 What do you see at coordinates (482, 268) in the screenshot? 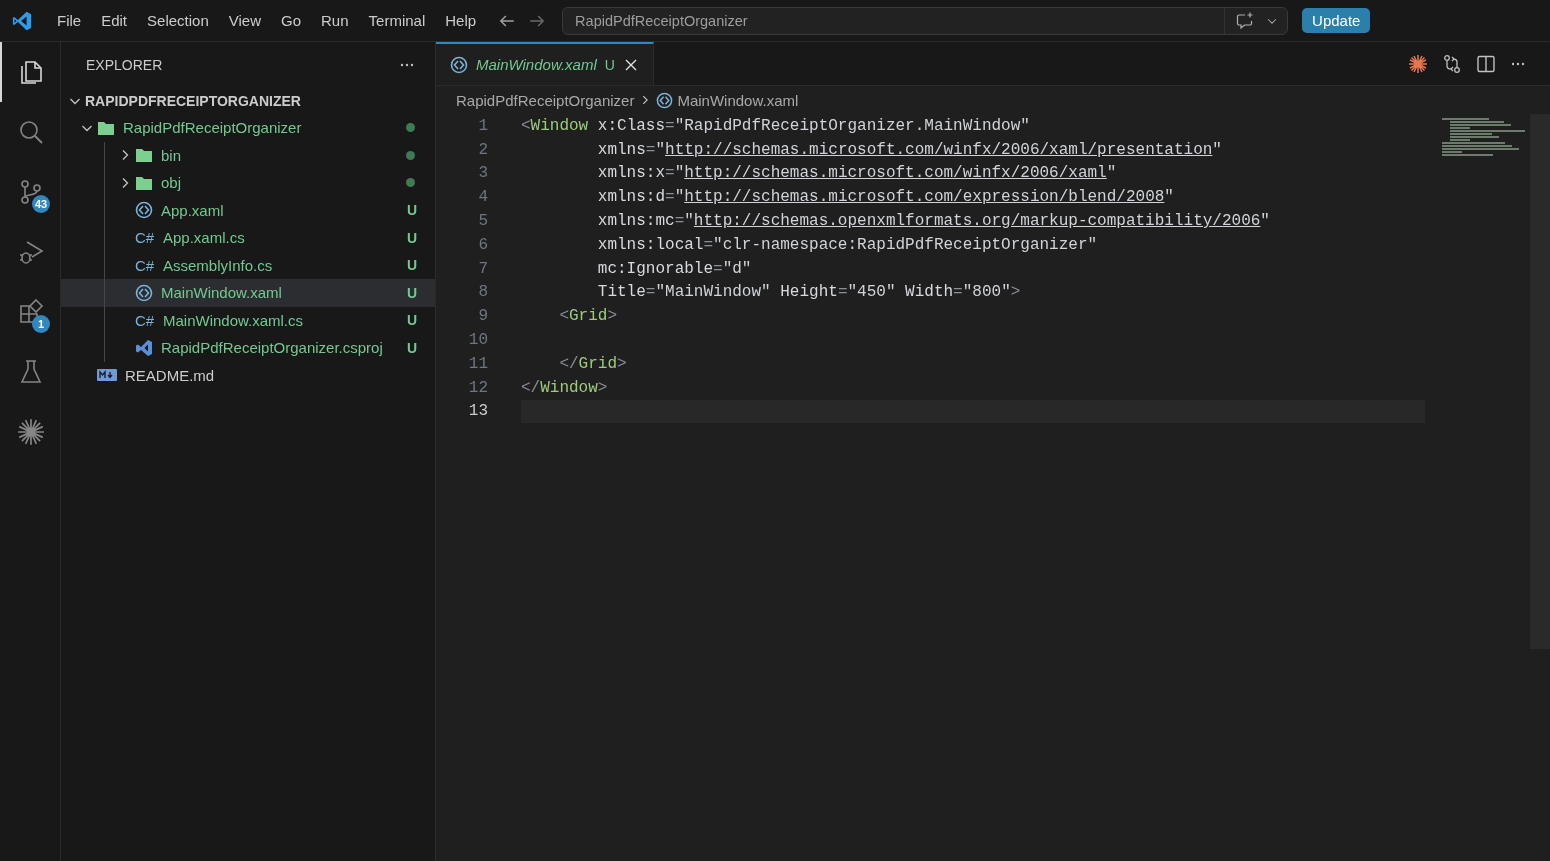
I see `line-number: 7` at bounding box center [482, 268].